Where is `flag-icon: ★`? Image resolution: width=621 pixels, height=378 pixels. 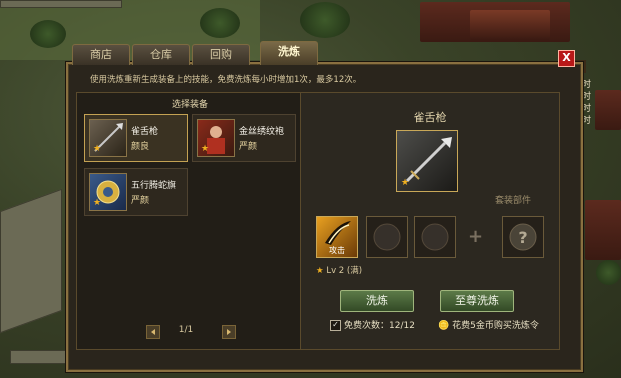
flag-icon: ★ is located at coordinates (108, 192).